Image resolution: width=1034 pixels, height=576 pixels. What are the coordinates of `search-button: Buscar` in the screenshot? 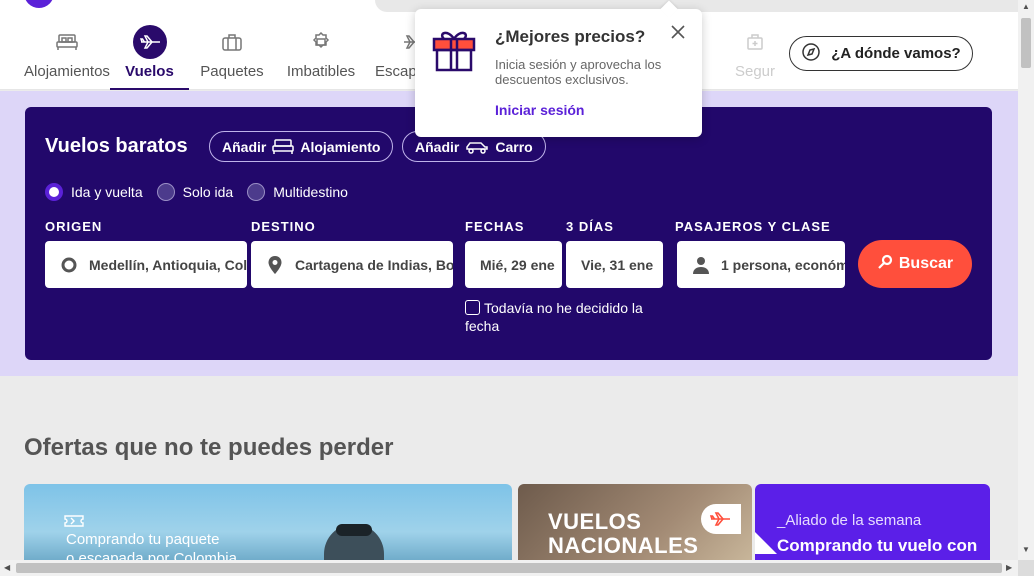 It's located at (915, 264).